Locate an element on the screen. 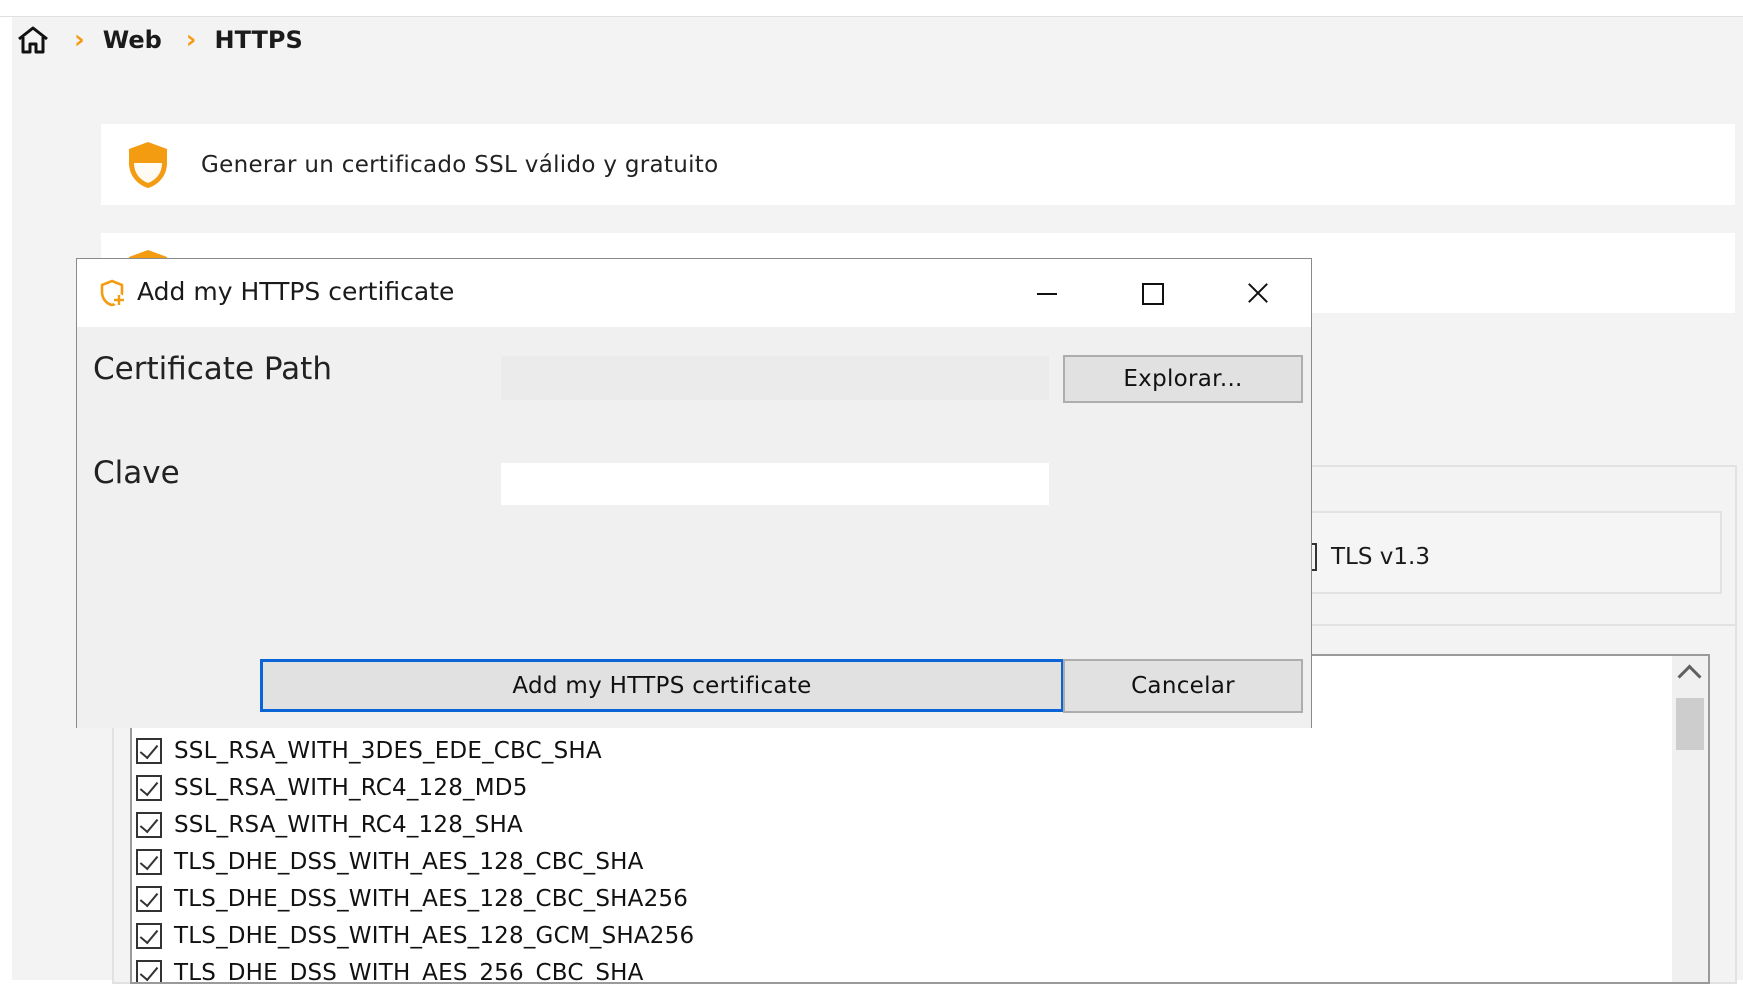 This screenshot has height=984, width=1743. maximize-button is located at coordinates (1152, 293).